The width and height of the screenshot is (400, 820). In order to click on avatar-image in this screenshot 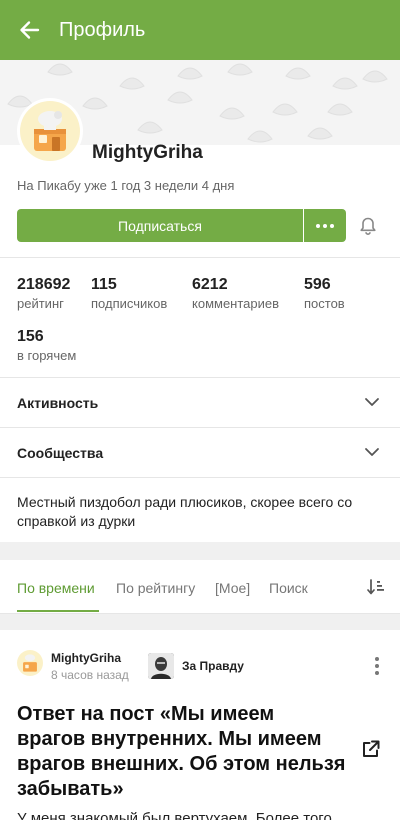, I will do `click(50, 131)`.